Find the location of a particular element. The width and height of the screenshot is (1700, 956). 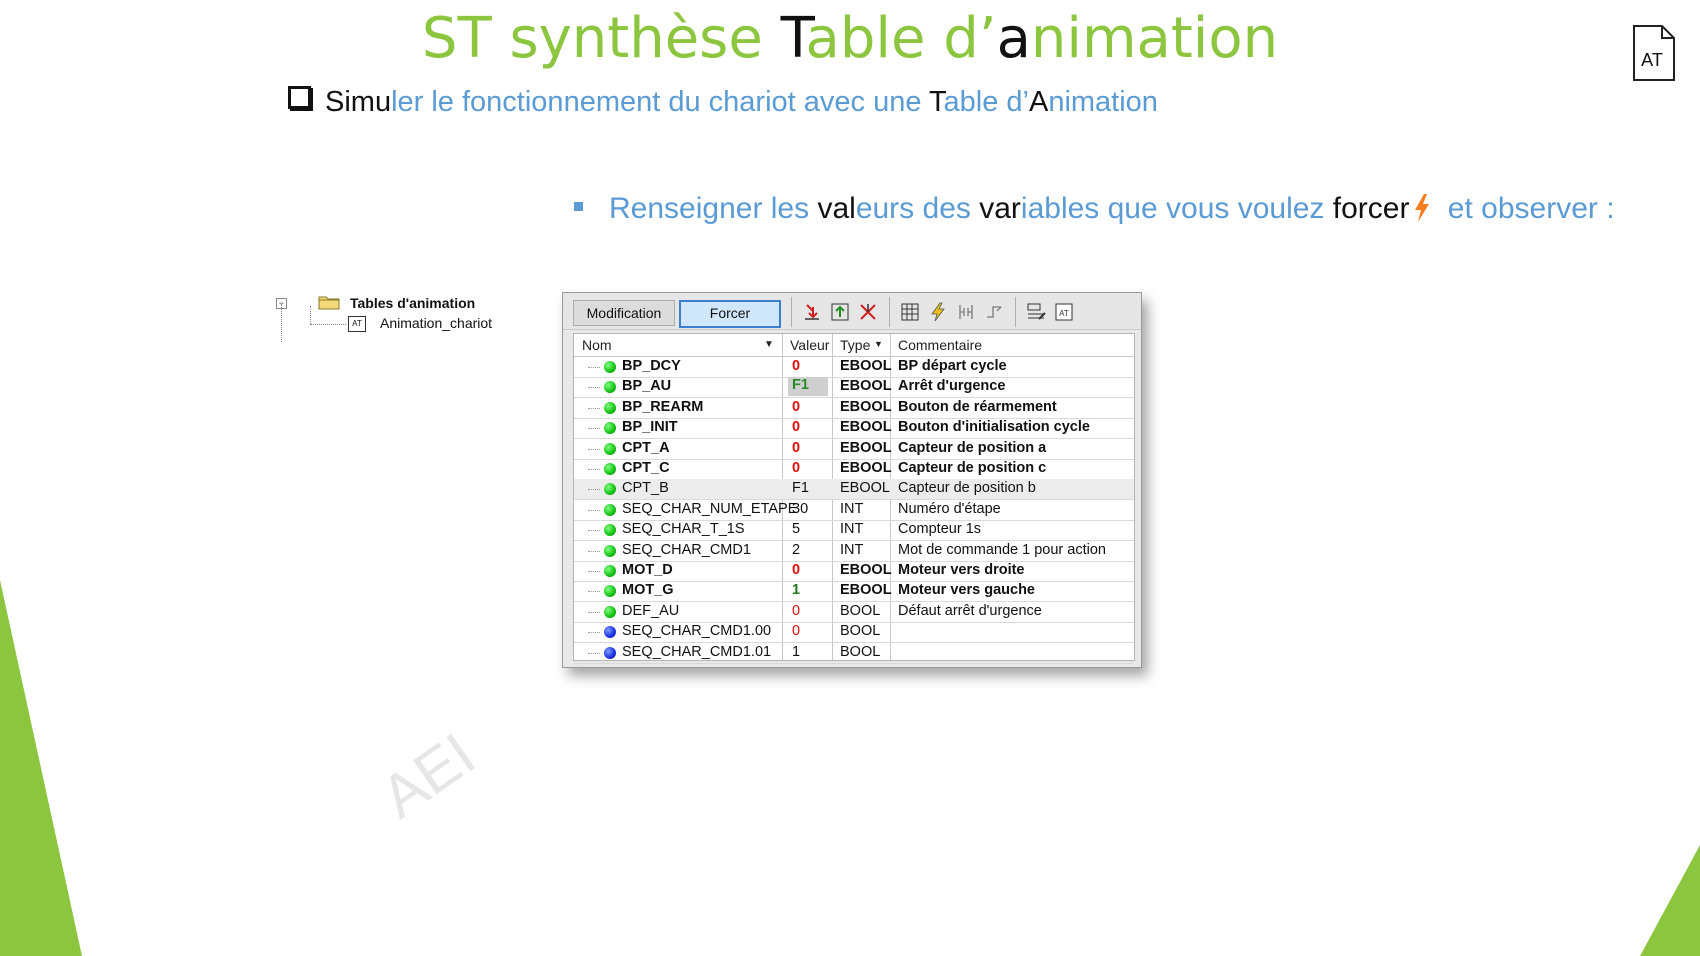

cell-name: CPT_B is located at coordinates (645, 488).